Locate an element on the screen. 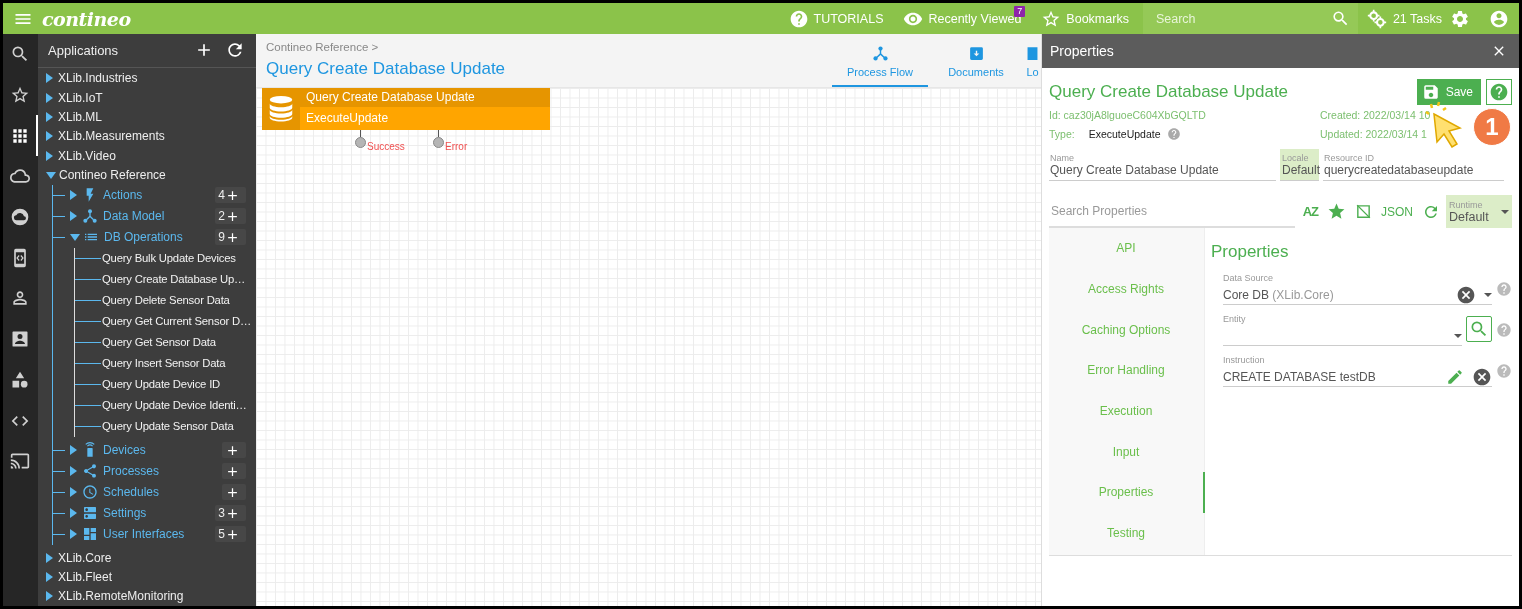 This screenshot has width=1522, height=609. type-label: Type: is located at coordinates (1062, 133).